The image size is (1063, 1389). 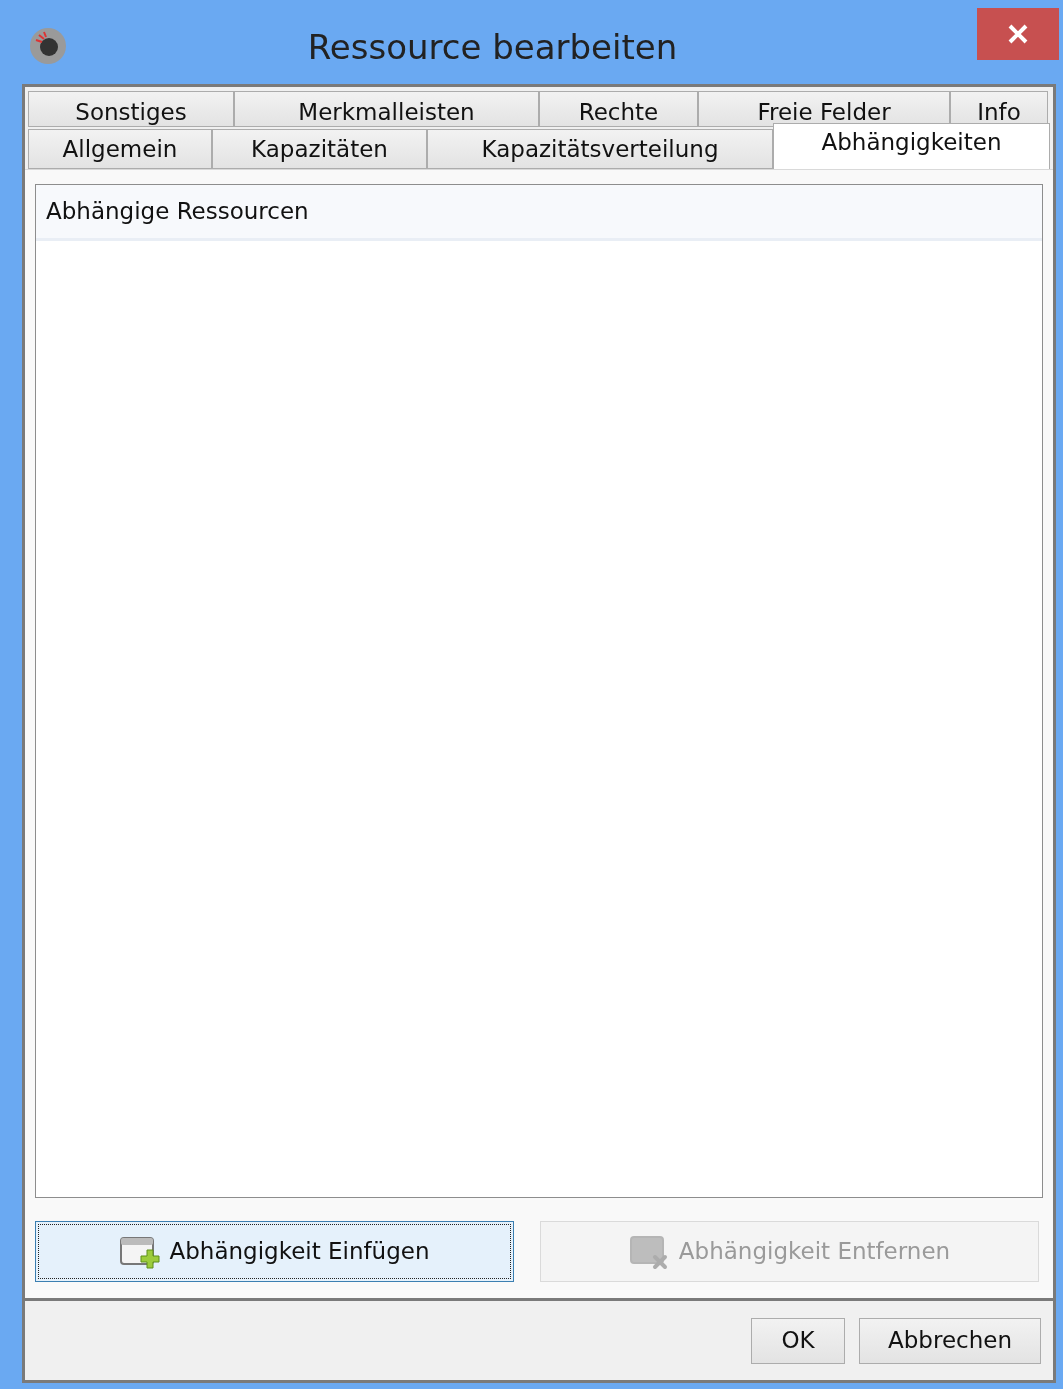 I want to click on action-button: Abhängigkeit Einfügen, so click(x=274, y=1251).